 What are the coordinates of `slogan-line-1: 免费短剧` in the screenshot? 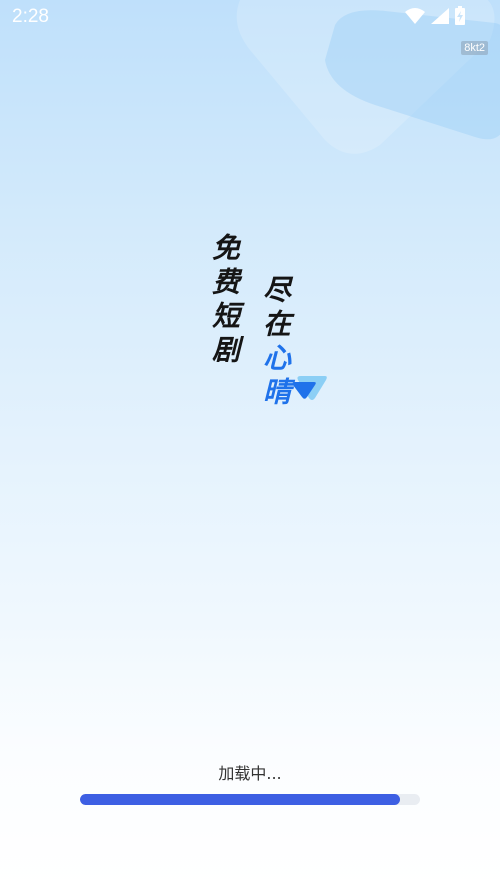 It's located at (224, 301).